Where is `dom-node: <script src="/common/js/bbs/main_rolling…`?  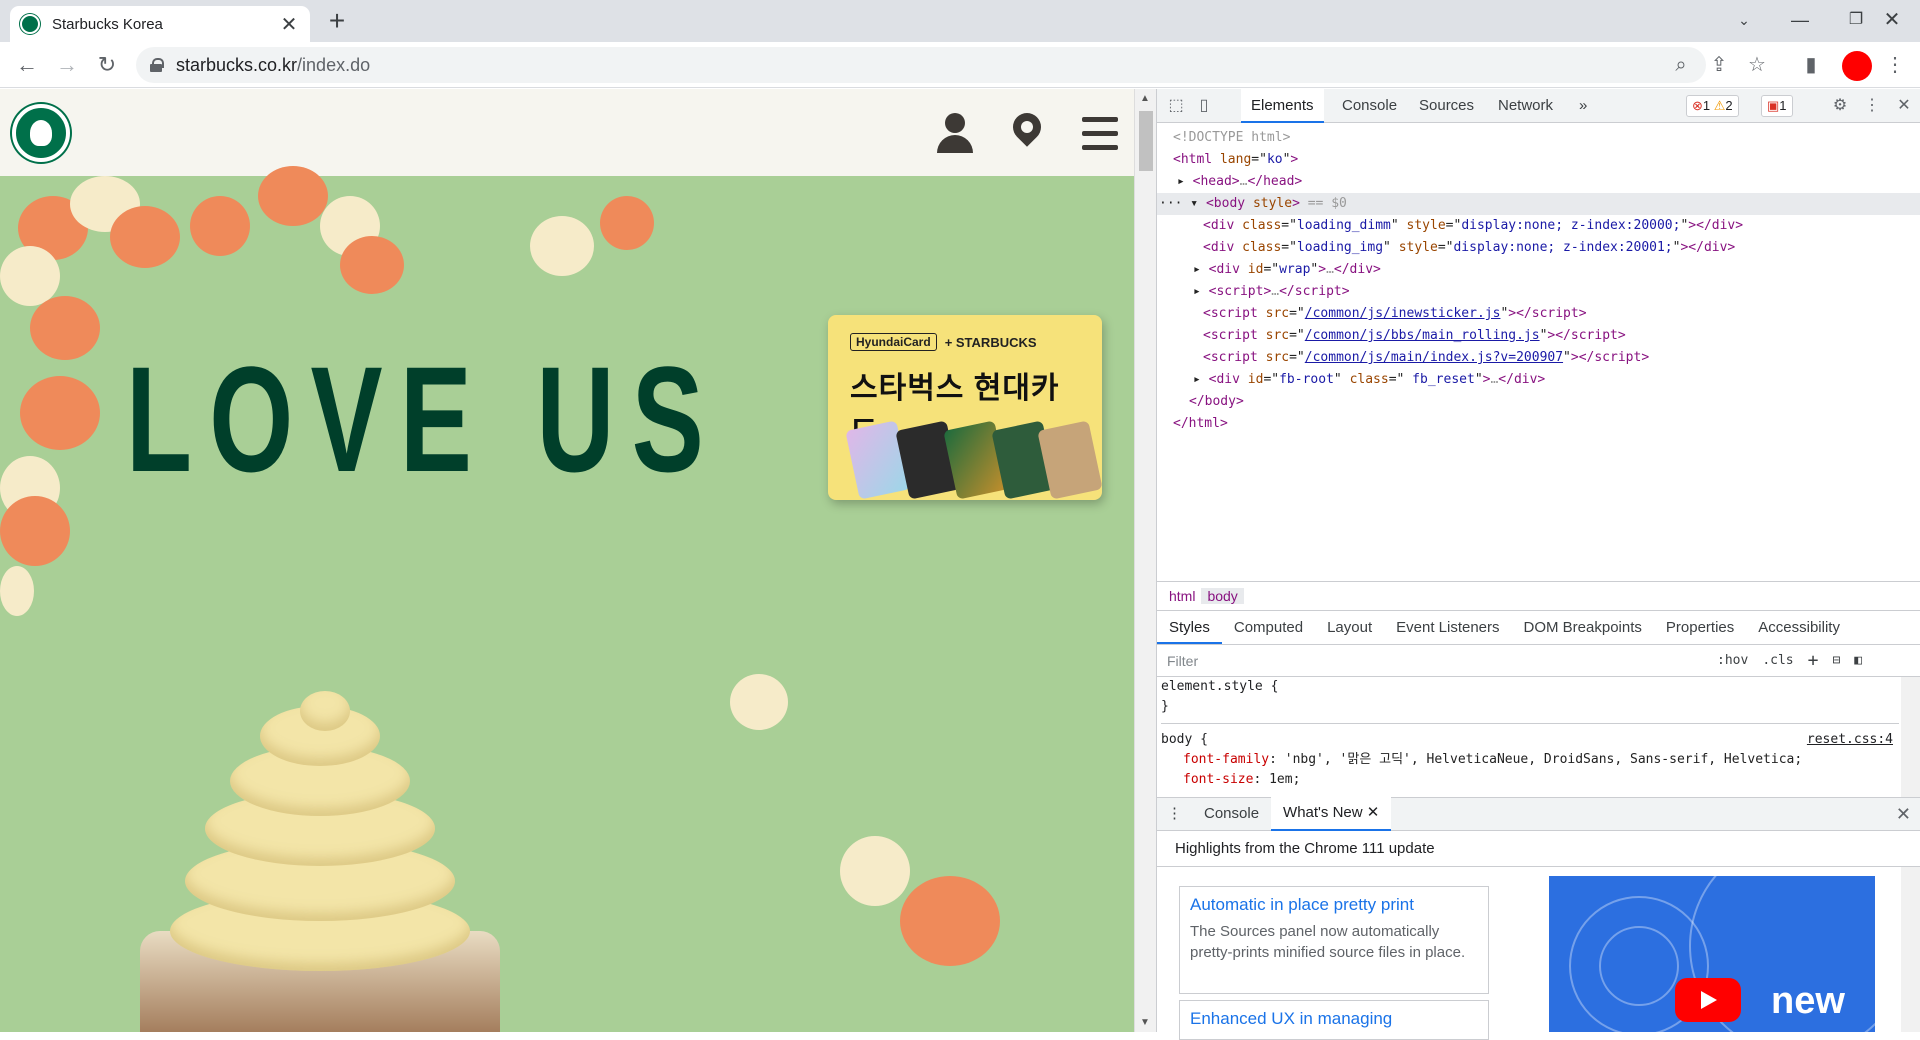 dom-node: <script src="/common/js/bbs/main_rolling… is located at coordinates (1538, 336).